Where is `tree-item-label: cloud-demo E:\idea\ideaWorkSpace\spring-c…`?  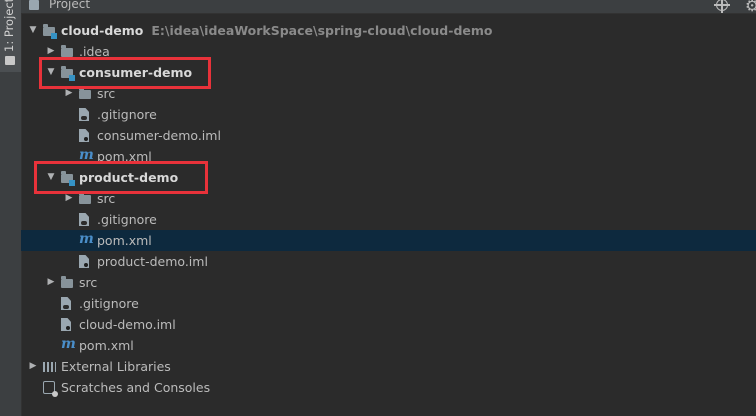 tree-item-label: cloud-demo E:\idea\ideaWorkSpace\spring-c… is located at coordinates (277, 30).